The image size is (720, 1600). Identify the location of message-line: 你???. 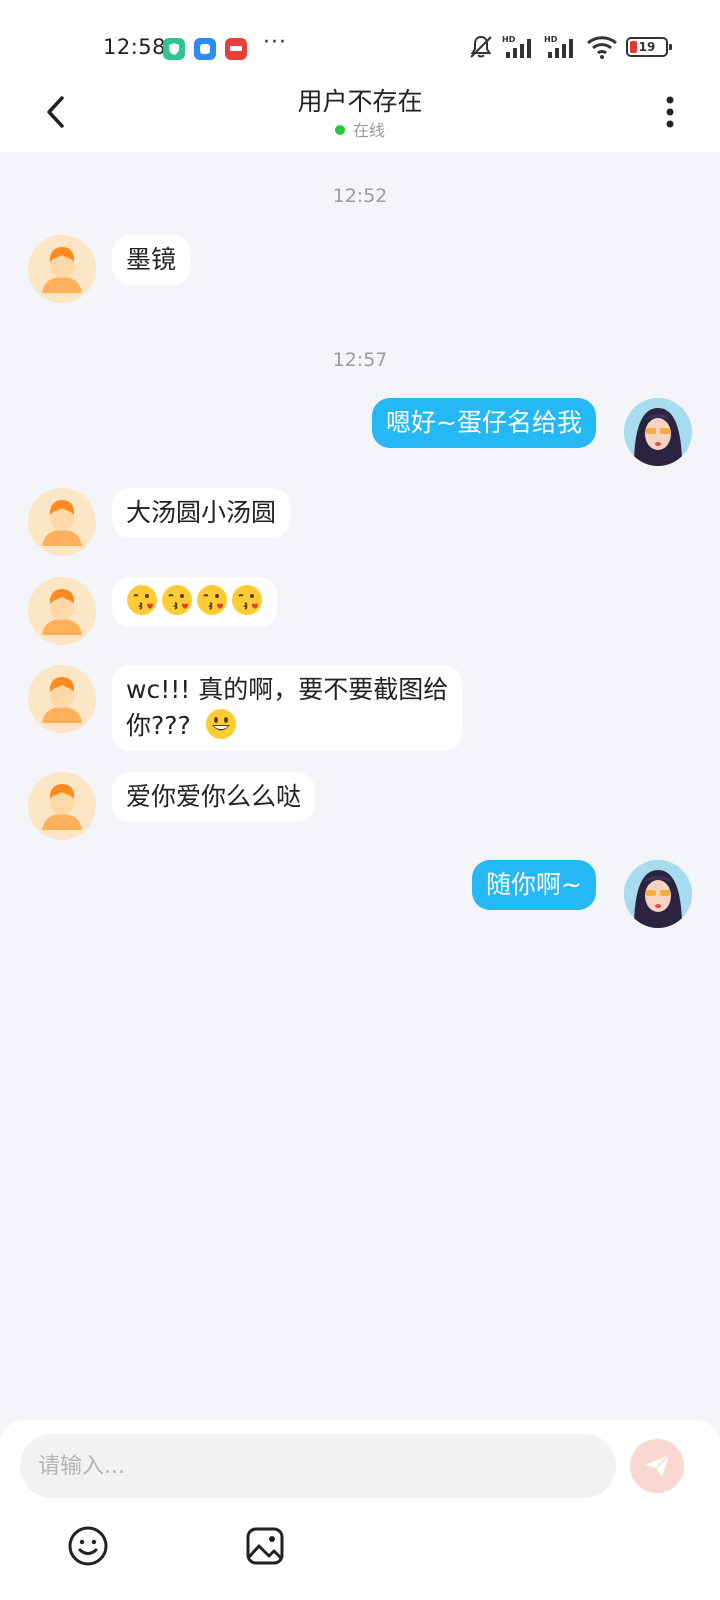
(287, 726).